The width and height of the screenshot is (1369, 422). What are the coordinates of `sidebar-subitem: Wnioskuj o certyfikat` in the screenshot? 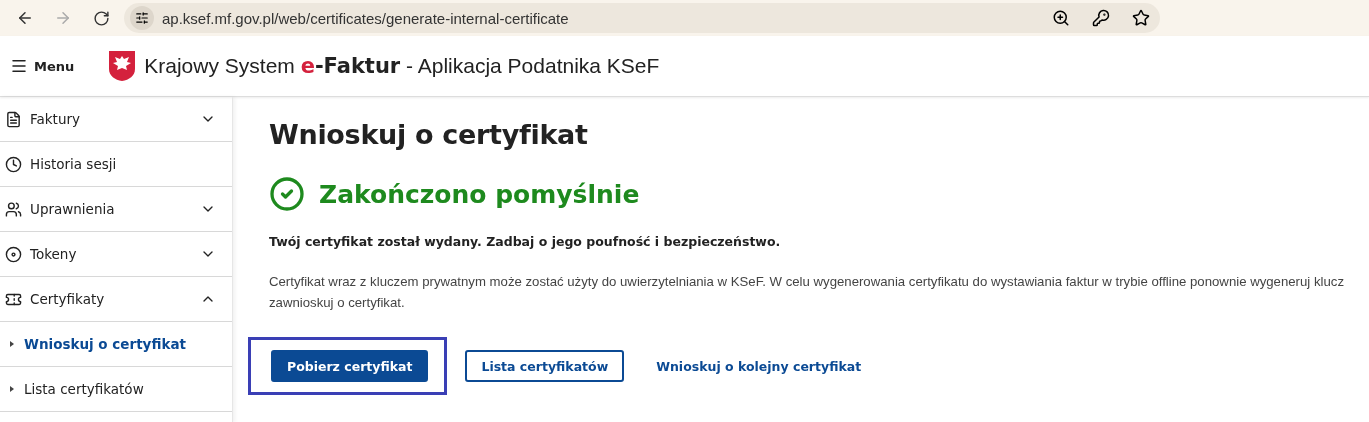 It's located at (116, 344).